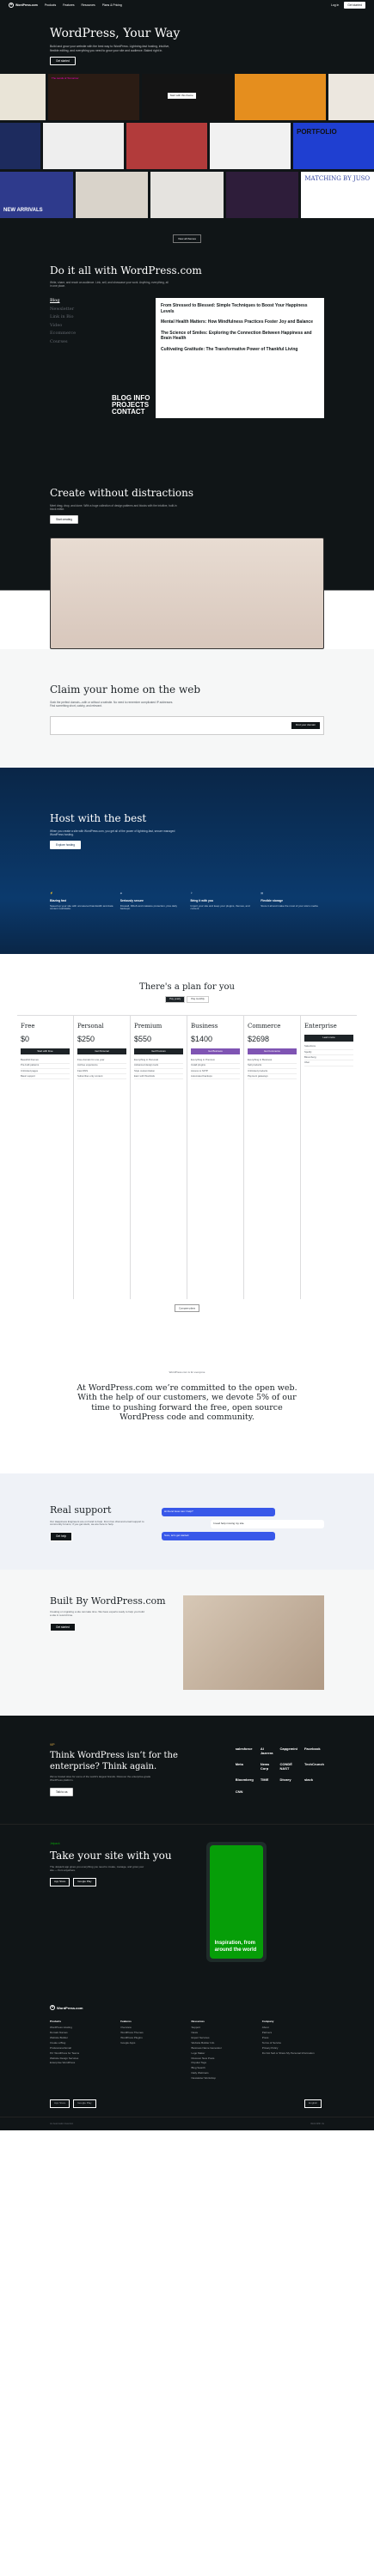  I want to click on footer-link: Press, so click(293, 2038).